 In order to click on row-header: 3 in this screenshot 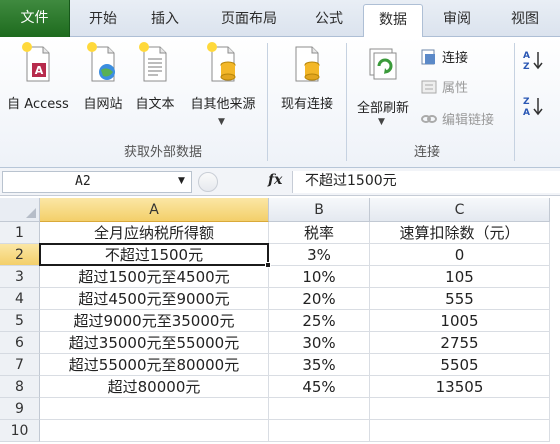, I will do `click(20, 277)`.